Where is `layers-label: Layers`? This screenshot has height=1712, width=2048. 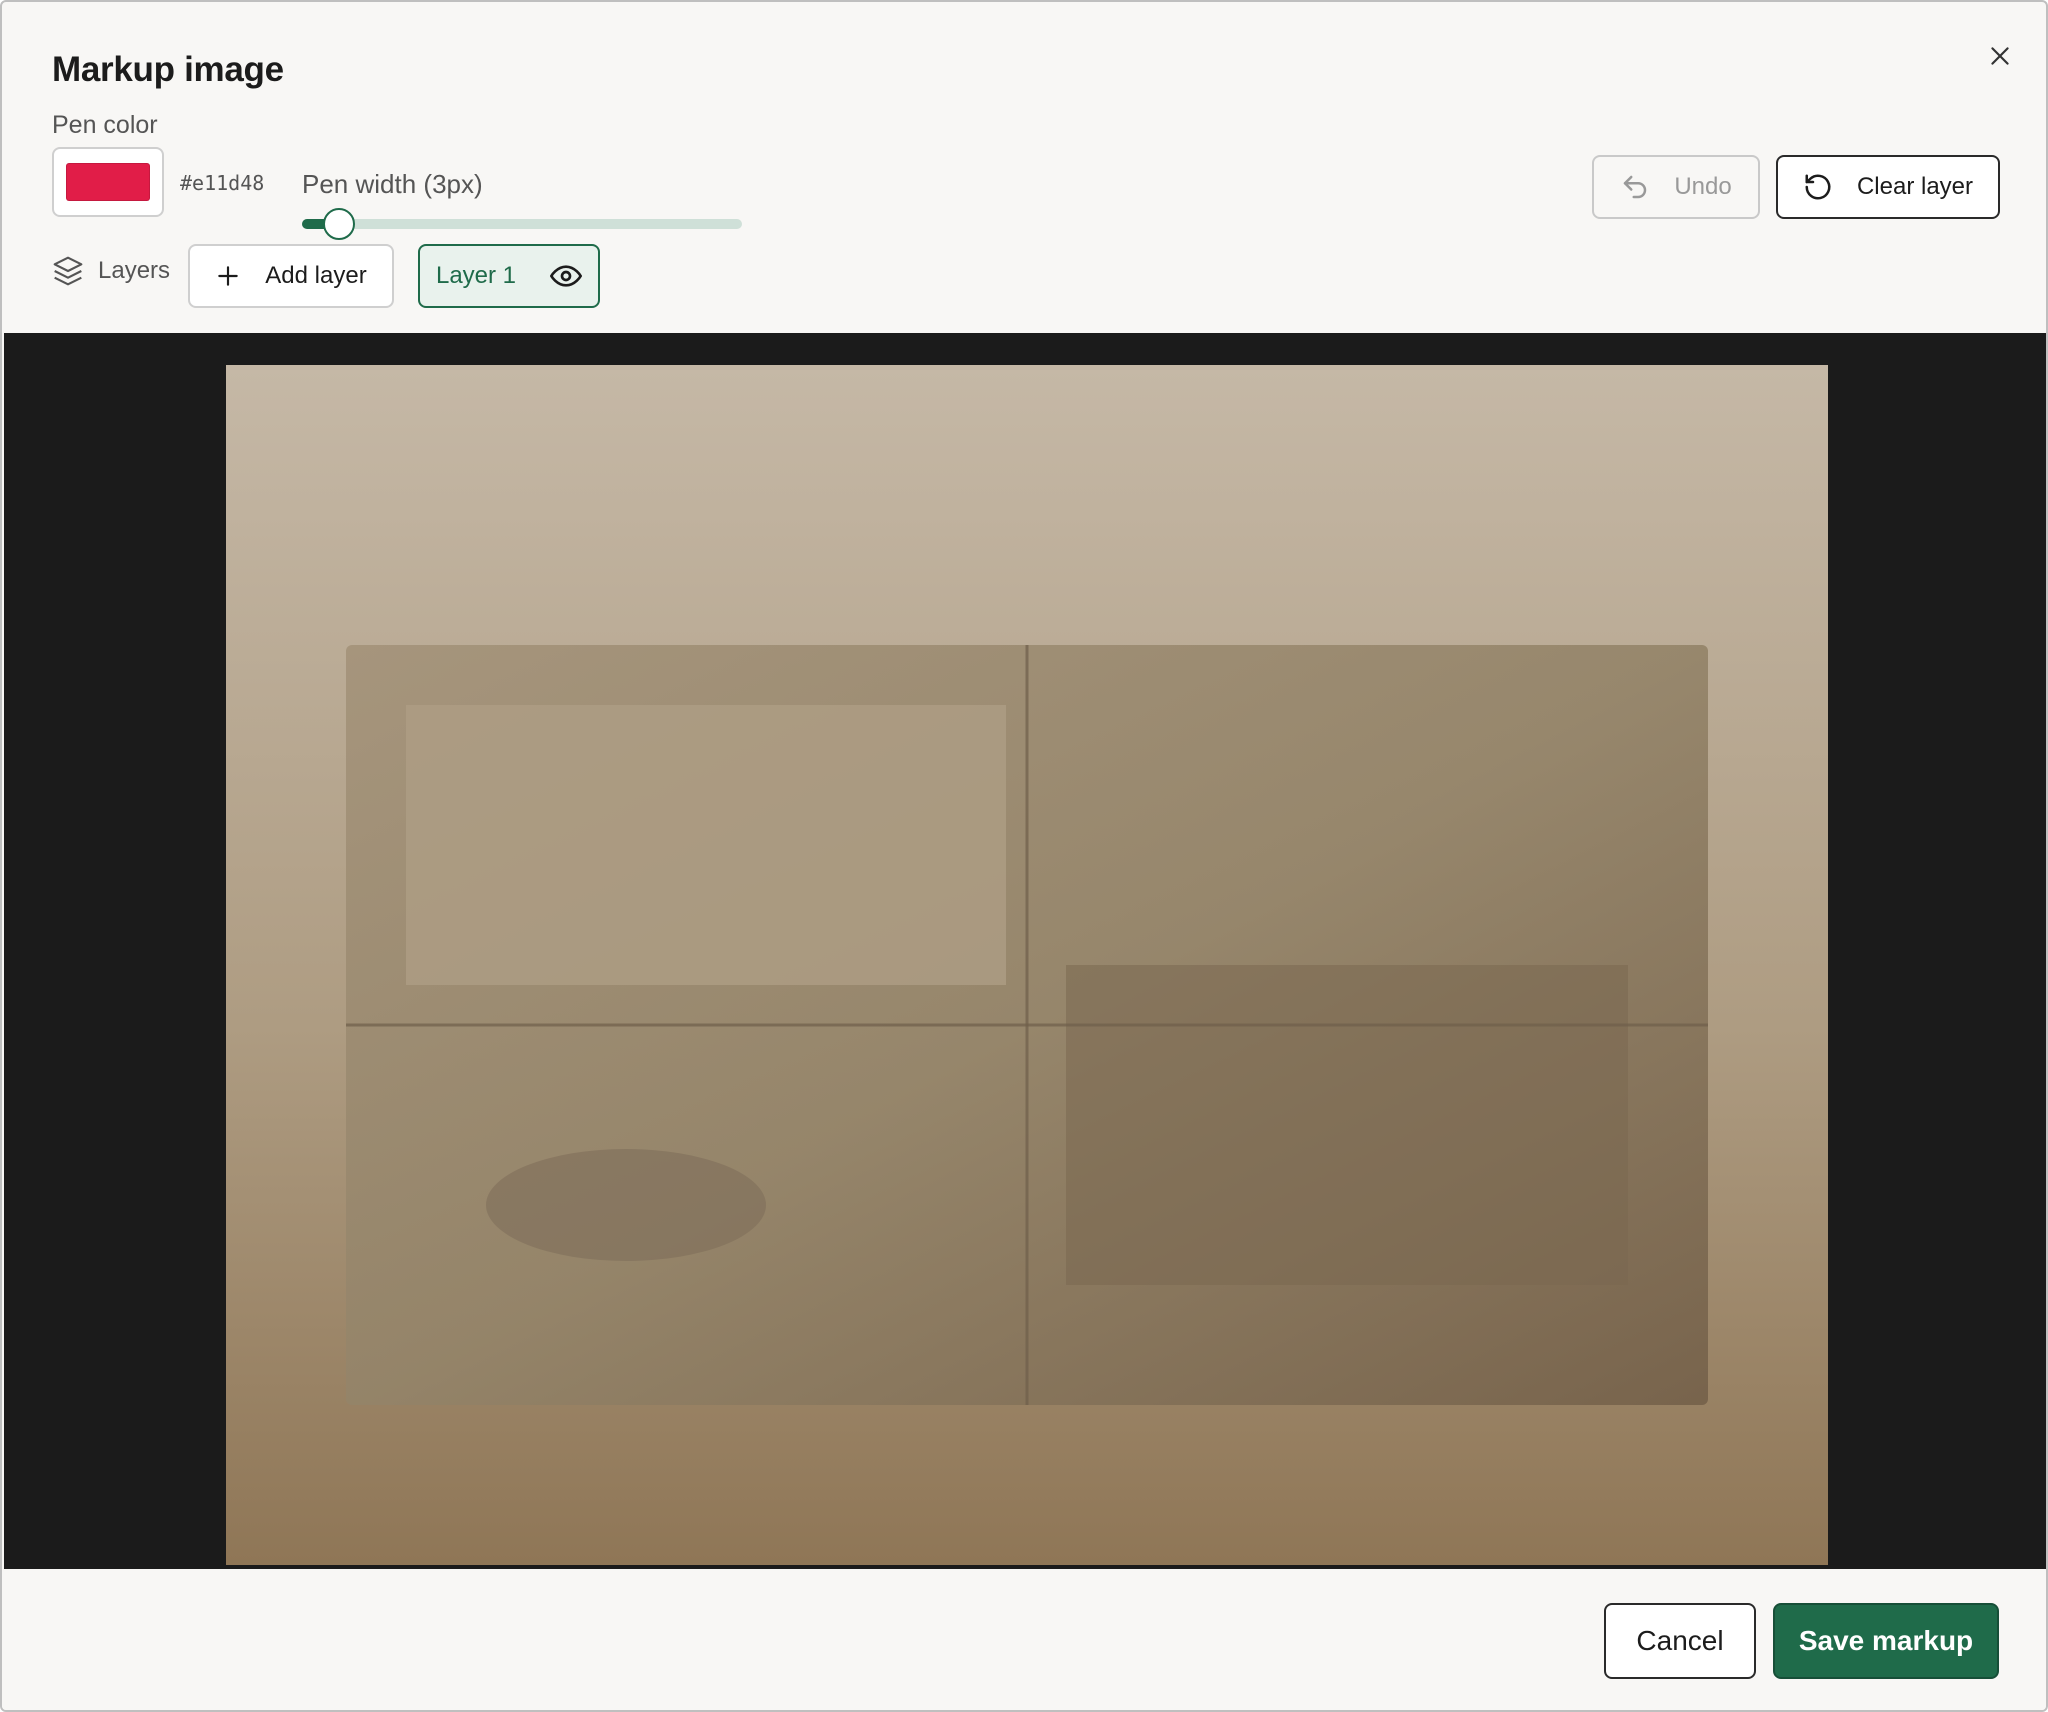
layers-label: Layers is located at coordinates (111, 271).